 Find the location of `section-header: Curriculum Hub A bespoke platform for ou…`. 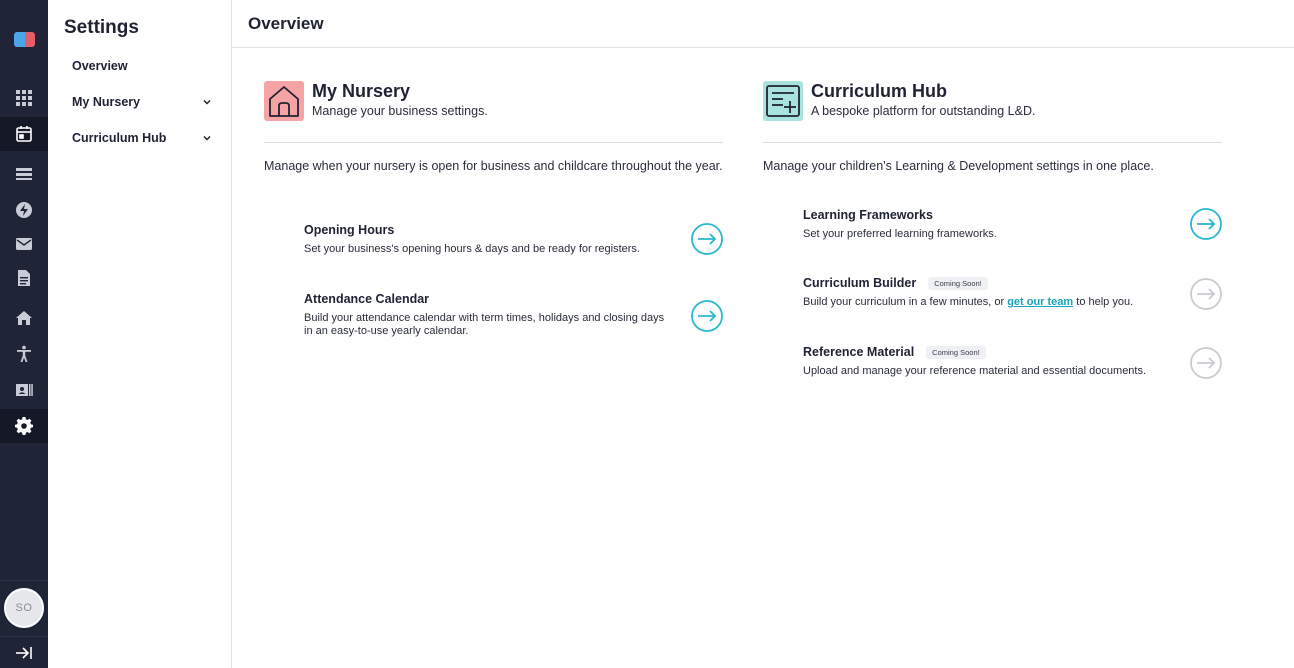

section-header: Curriculum Hub A bespoke platform for ou… is located at coordinates (992, 112).